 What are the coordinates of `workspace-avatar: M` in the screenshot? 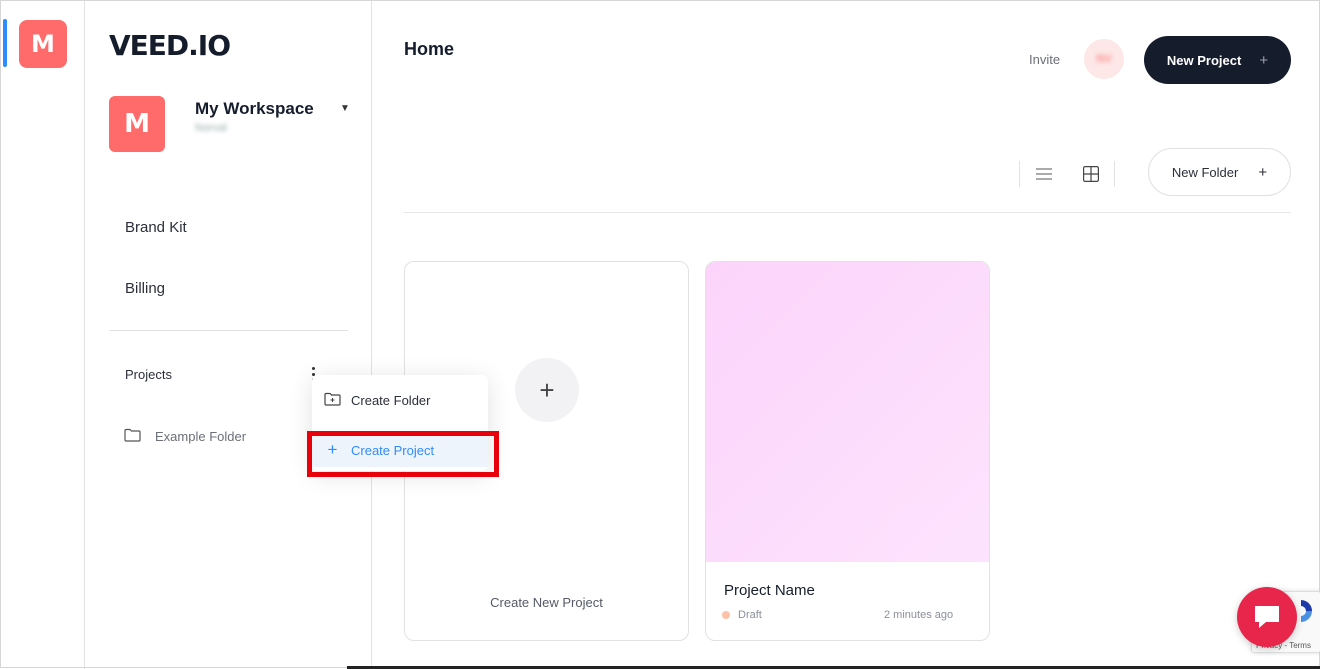 It's located at (137, 124).